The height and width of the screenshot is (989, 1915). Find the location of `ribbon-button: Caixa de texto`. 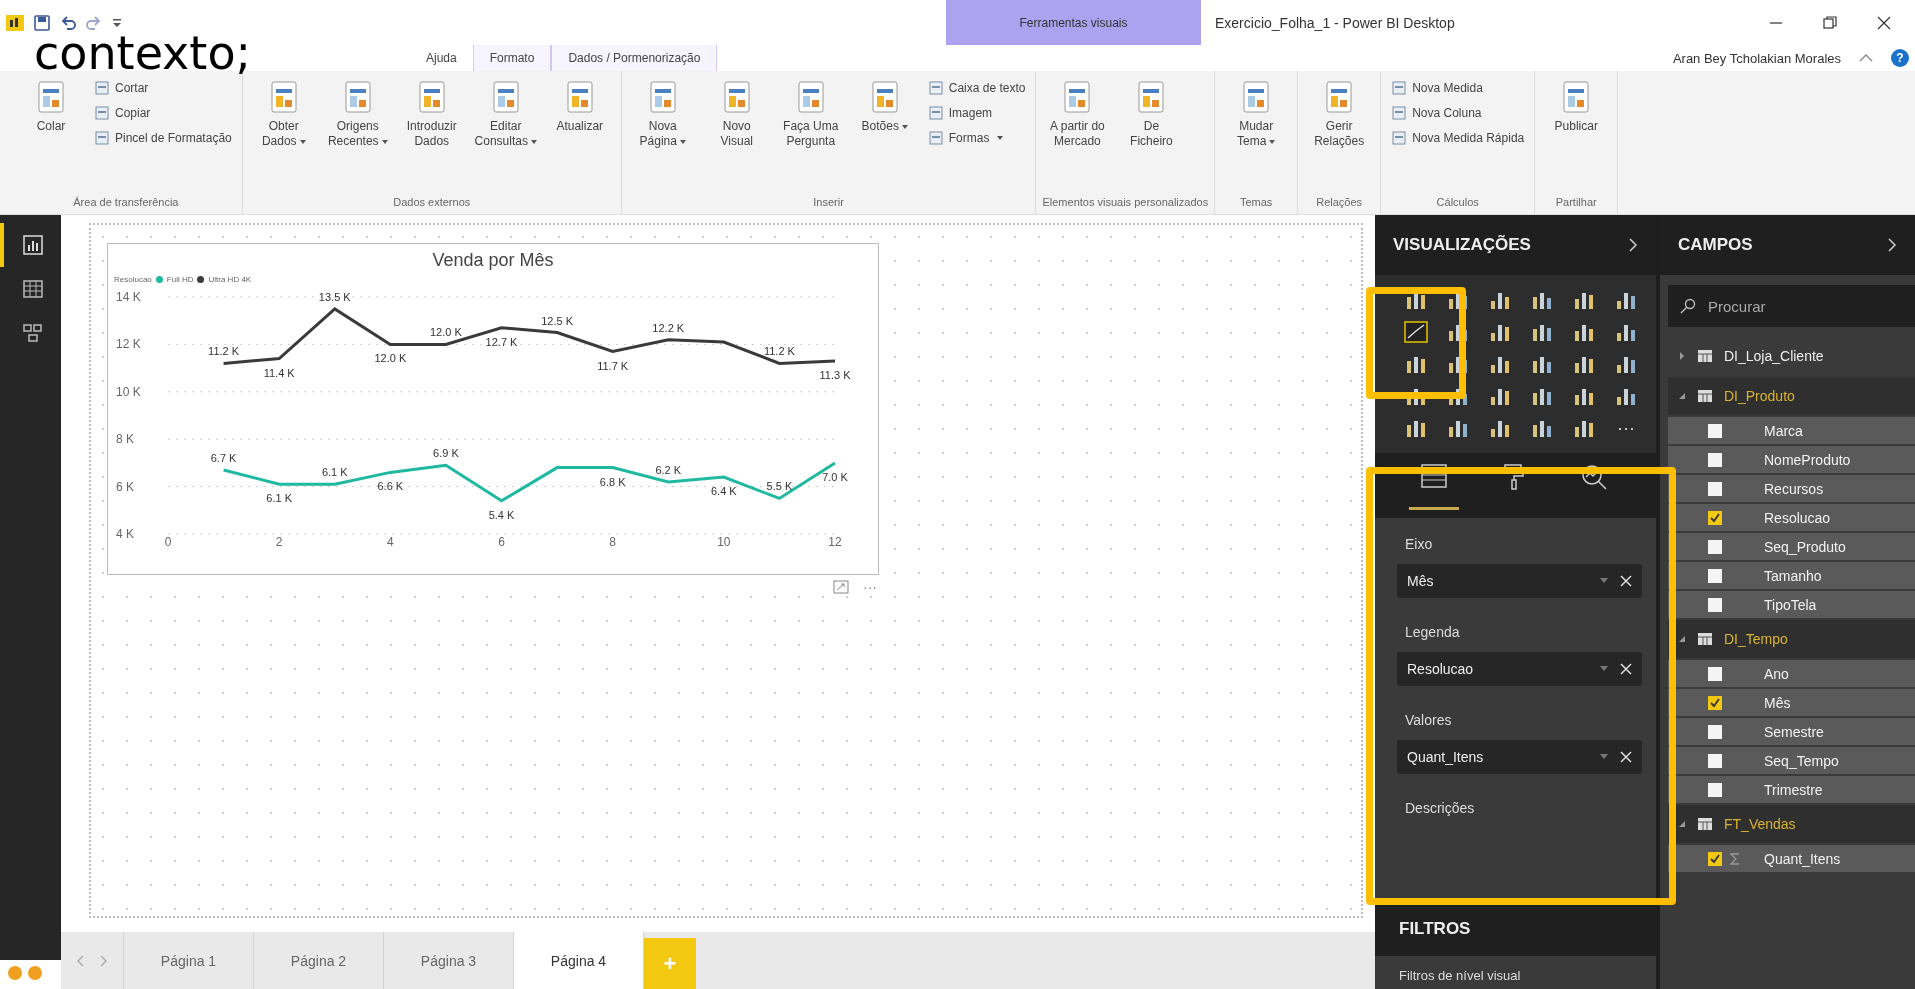

ribbon-button: Caixa de texto is located at coordinates (976, 88).